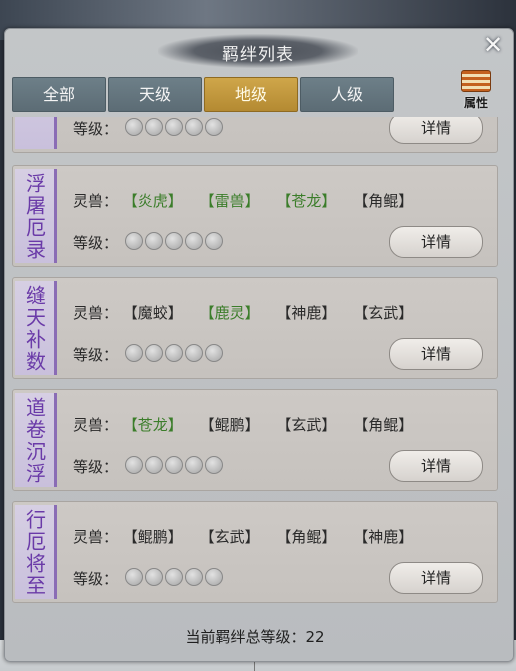 Image resolution: width=516 pixels, height=671 pixels. I want to click on beast-row: 灵兽： 【魔蛟】 【鹿灵】 【神鹿】 【玄武】, so click(249, 312).